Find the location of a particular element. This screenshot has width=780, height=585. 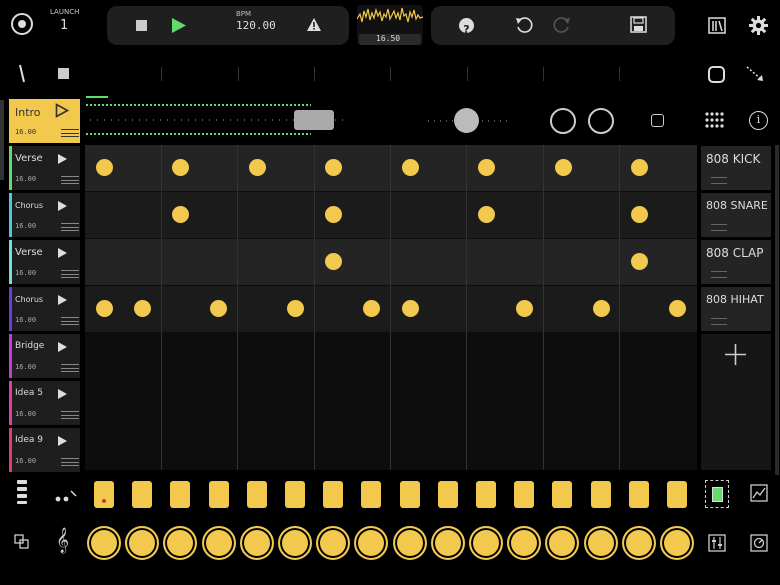

section-intro: Intro 16.00 is located at coordinates (44, 121).